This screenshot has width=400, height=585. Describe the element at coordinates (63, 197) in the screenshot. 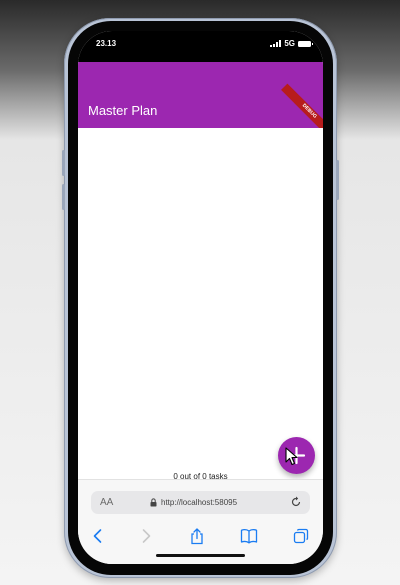

I see `volume-down-button` at that location.